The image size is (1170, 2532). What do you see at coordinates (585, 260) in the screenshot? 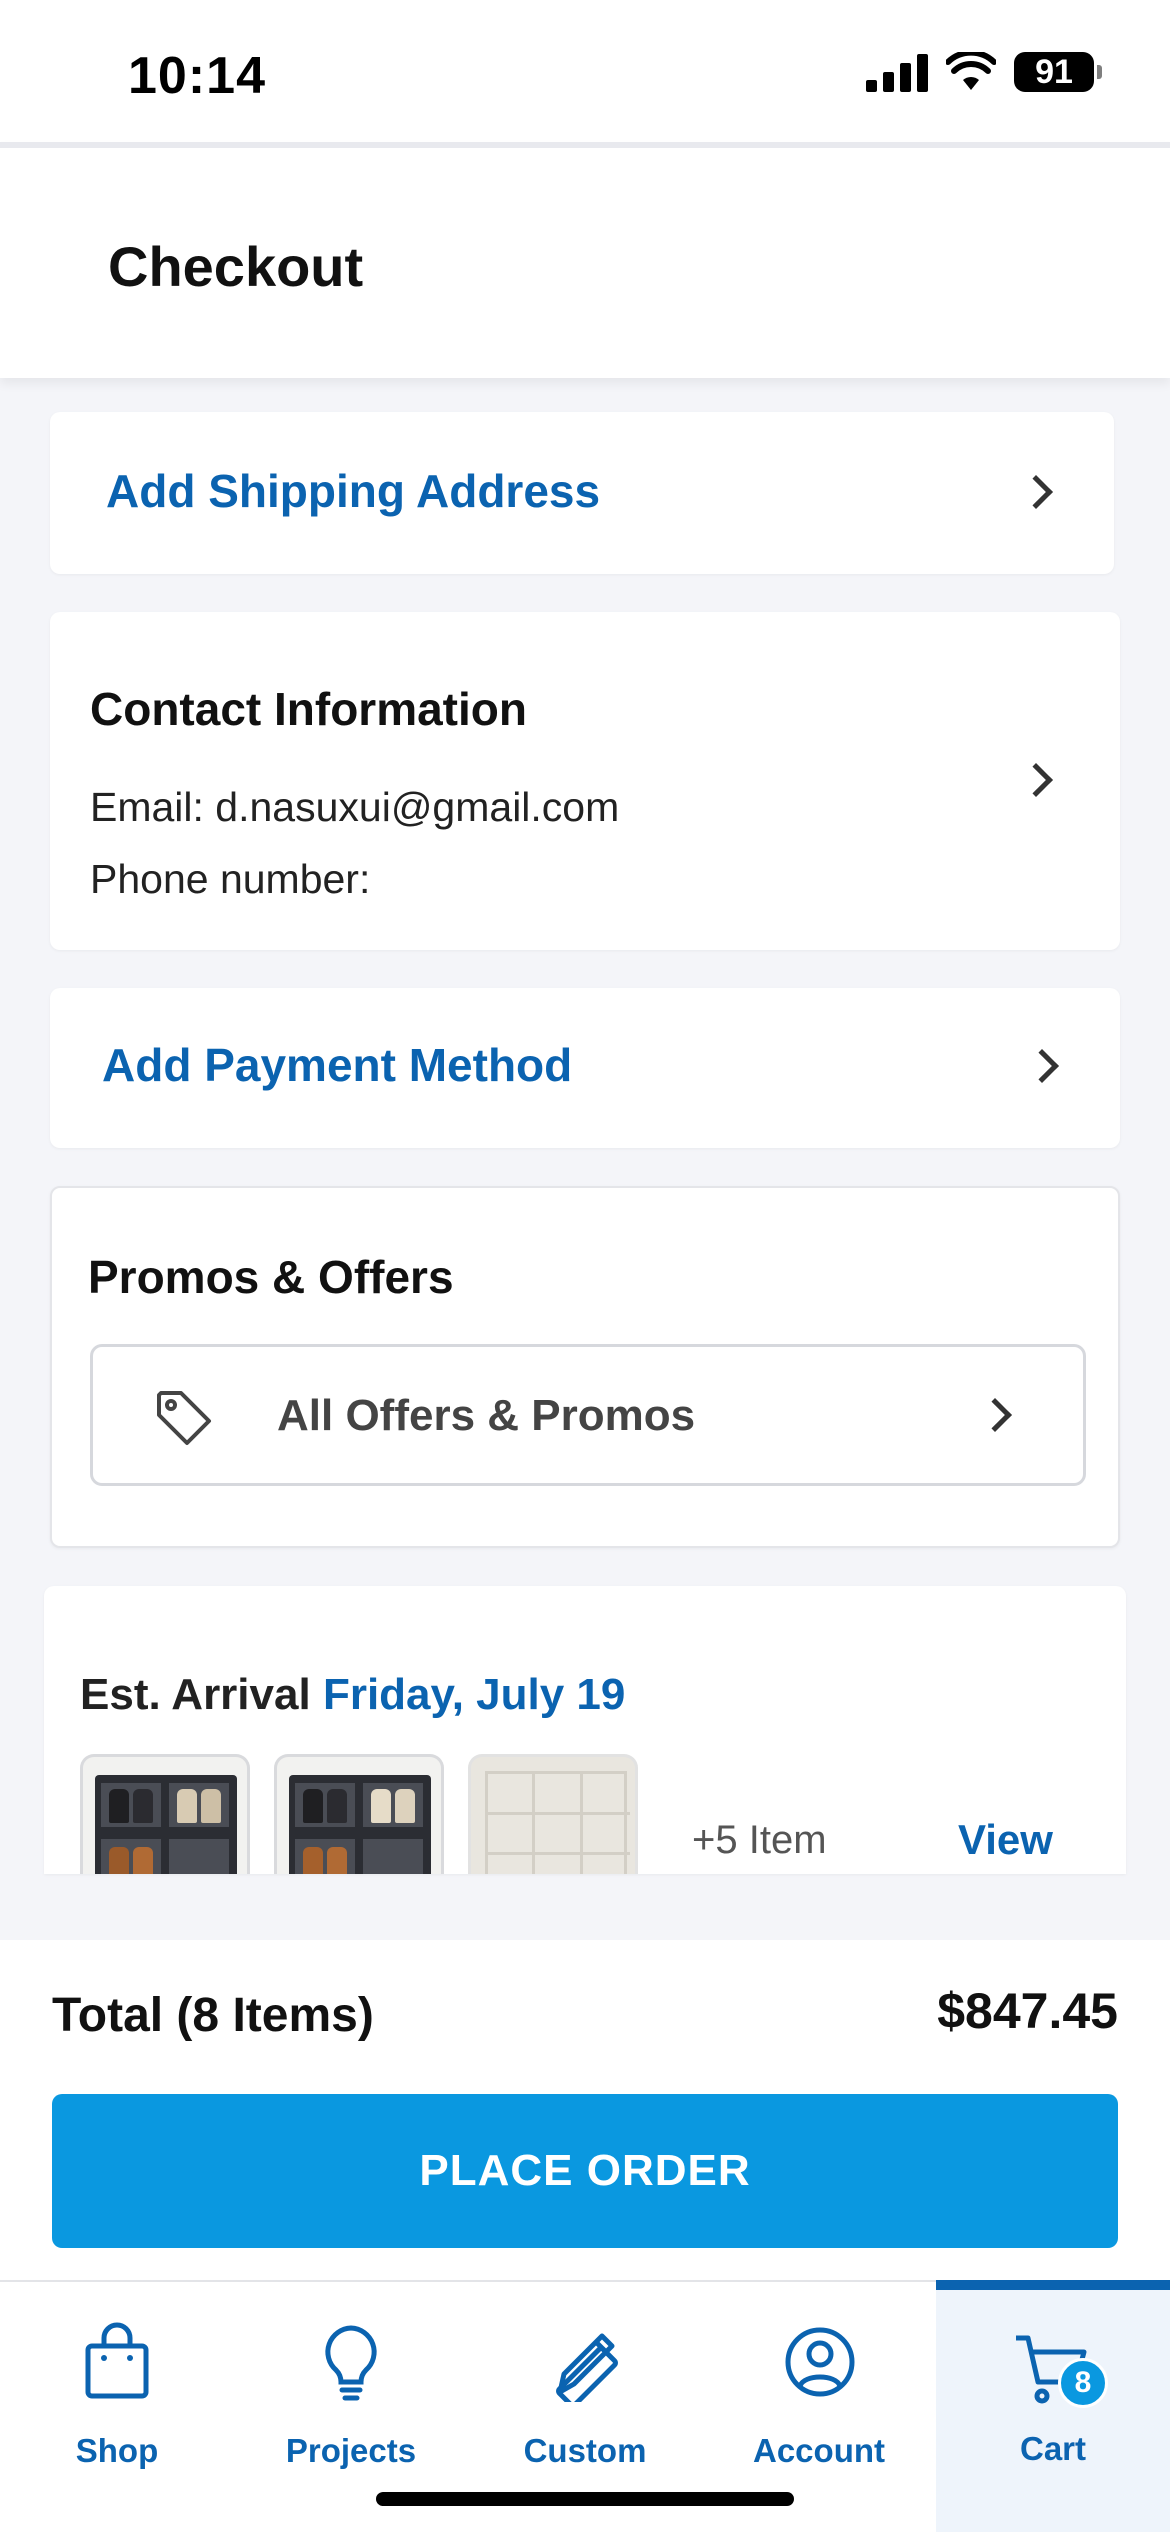
I see `page-header: Checkout` at bounding box center [585, 260].